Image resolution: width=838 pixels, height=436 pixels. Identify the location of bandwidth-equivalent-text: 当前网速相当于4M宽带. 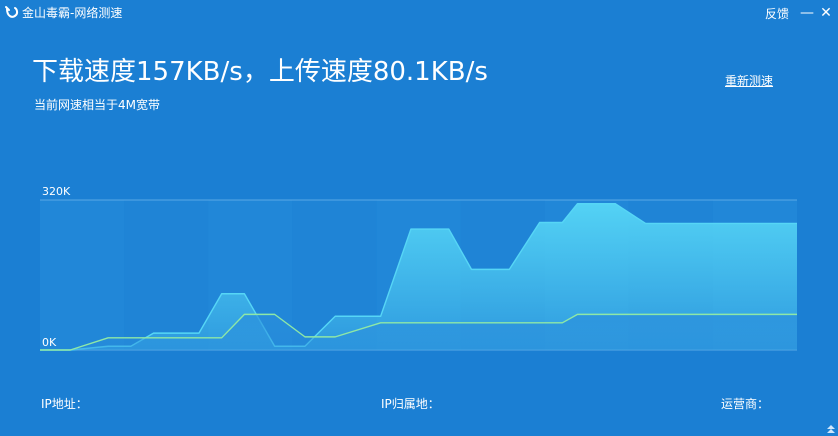
(97, 105).